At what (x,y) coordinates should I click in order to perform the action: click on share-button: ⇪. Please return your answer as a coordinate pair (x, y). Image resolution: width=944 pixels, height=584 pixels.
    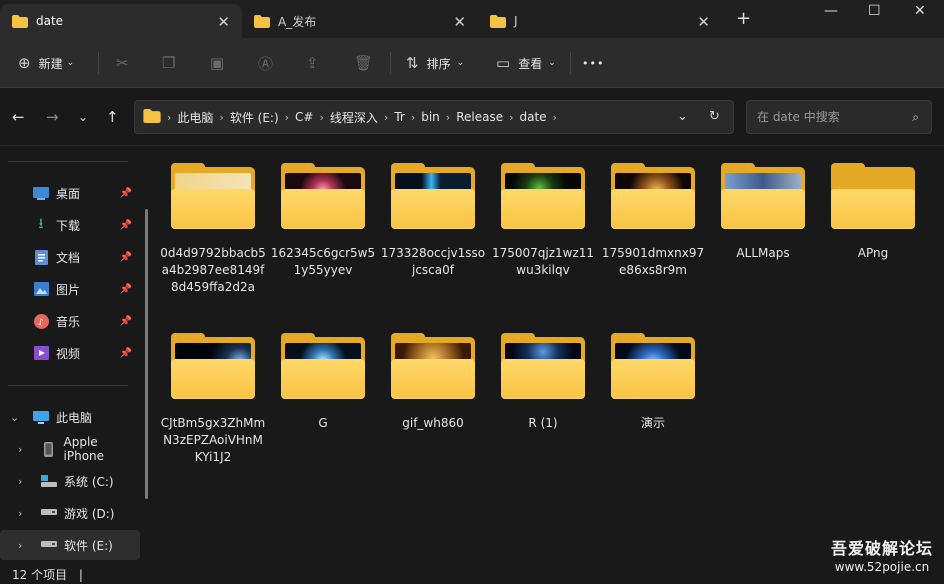
    Looking at the image, I should click on (316, 63).